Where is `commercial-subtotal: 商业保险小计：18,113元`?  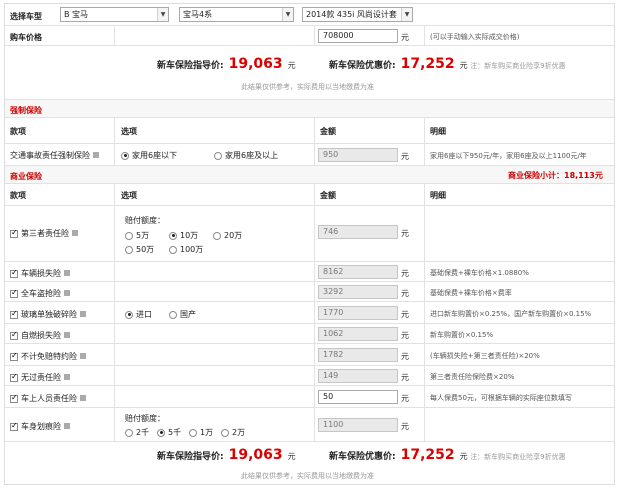 commercial-subtotal: 商业保险小计：18,113元 is located at coordinates (555, 175).